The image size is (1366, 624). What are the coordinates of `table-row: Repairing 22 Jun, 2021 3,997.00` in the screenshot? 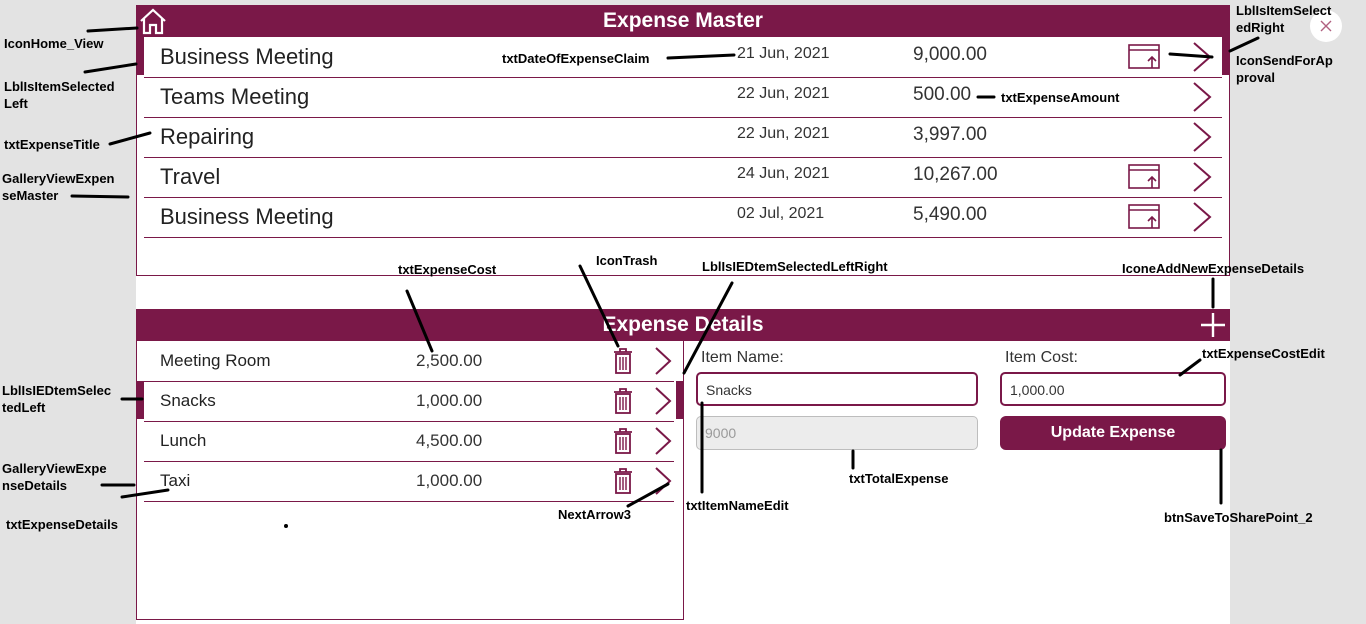 It's located at (683, 137).